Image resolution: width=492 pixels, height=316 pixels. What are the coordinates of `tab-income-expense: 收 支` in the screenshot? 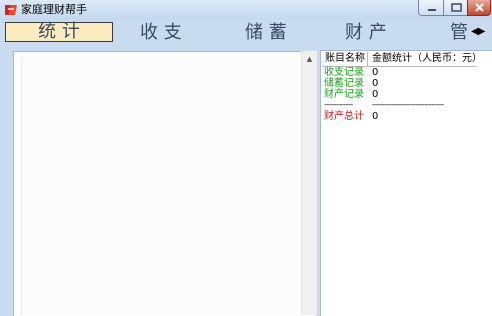 It's located at (161, 33).